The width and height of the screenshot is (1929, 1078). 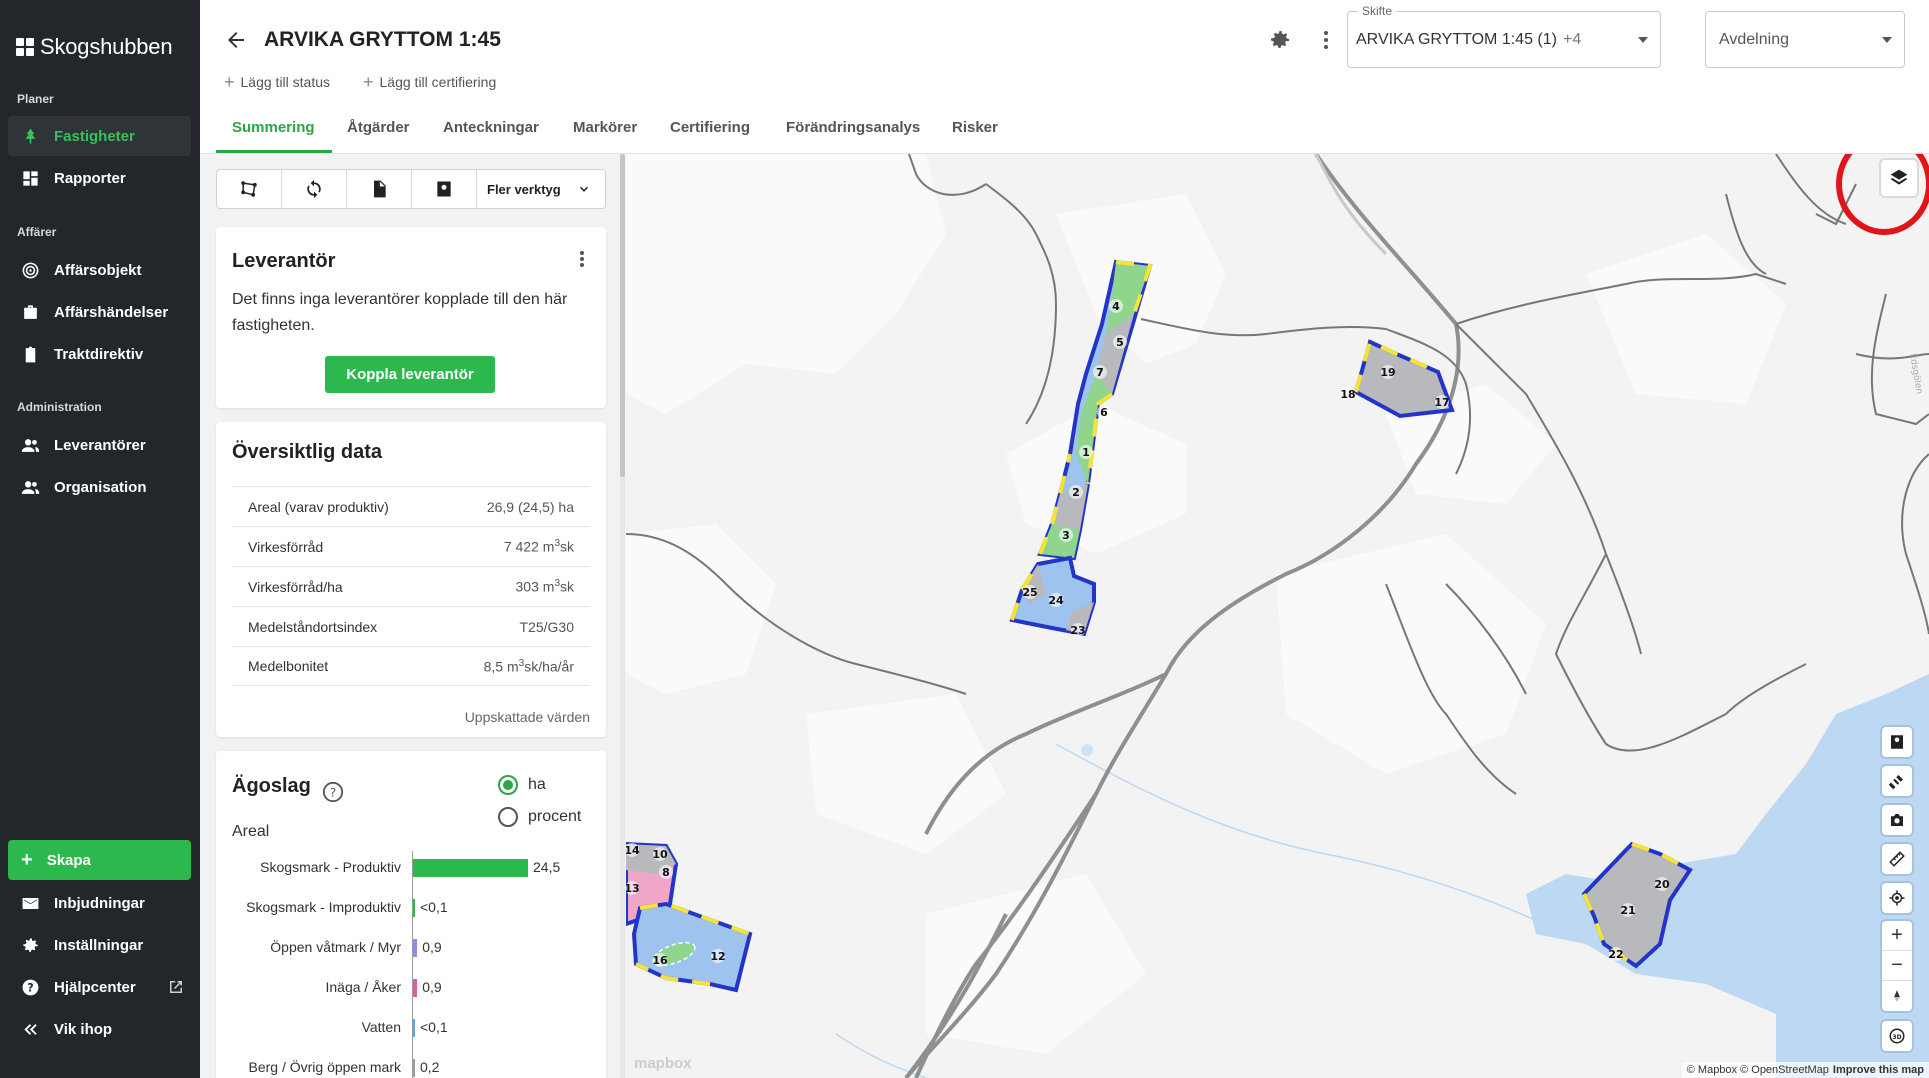 I want to click on compass-icon, so click(x=1897, y=996).